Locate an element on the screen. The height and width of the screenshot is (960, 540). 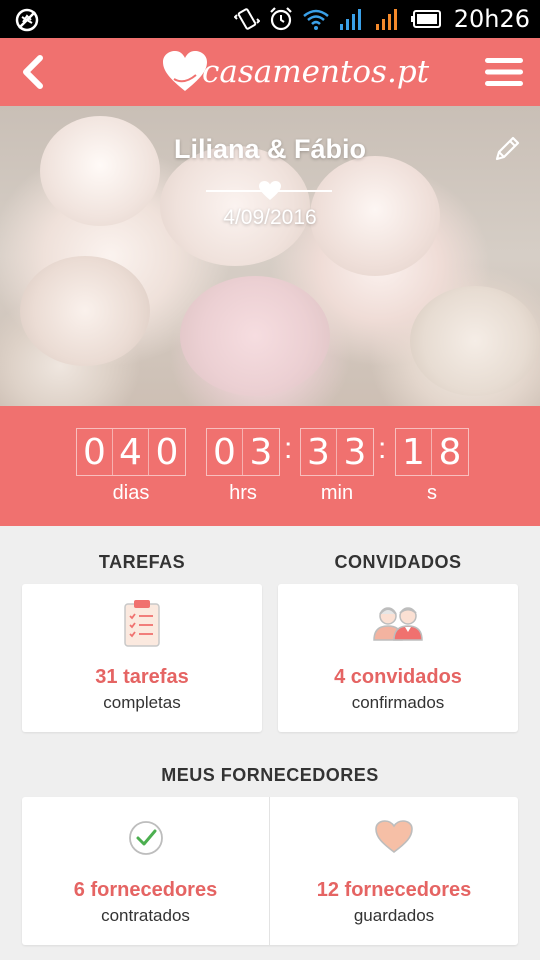
chevron-left-icon is located at coordinates (33, 72).